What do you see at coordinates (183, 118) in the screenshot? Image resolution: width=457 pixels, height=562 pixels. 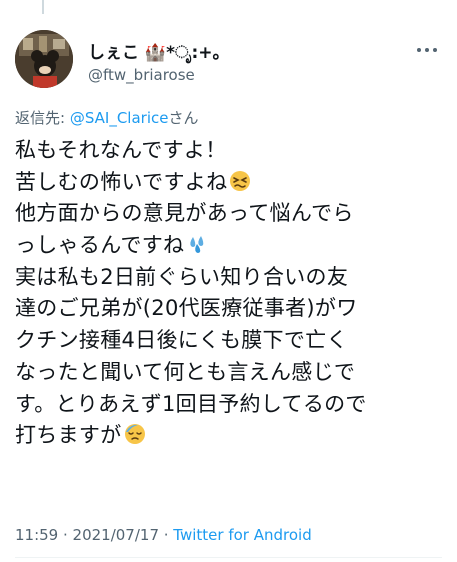 I see `reply-suffix: さん` at bounding box center [183, 118].